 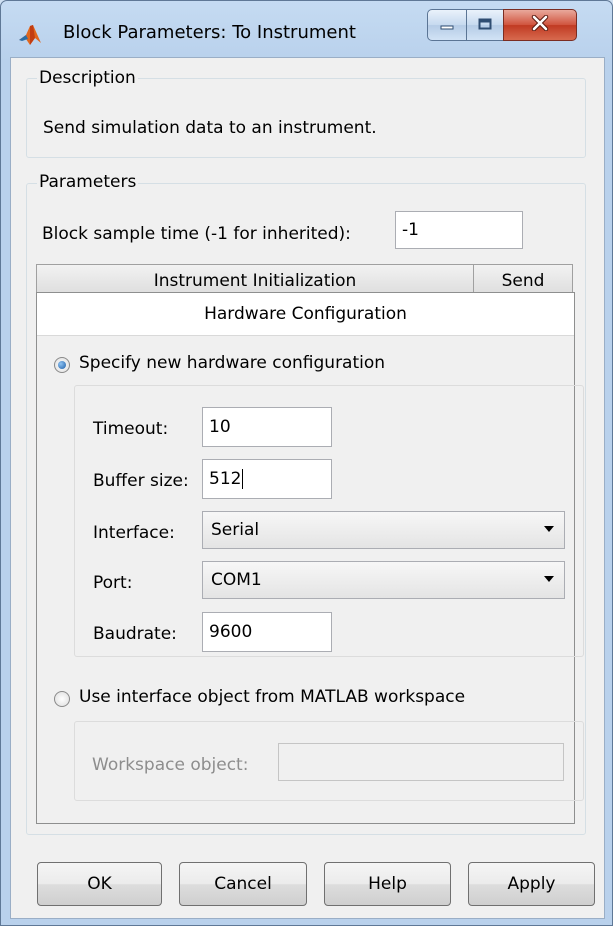 What do you see at coordinates (383, 530) in the screenshot?
I see `interface-select: Serial` at bounding box center [383, 530].